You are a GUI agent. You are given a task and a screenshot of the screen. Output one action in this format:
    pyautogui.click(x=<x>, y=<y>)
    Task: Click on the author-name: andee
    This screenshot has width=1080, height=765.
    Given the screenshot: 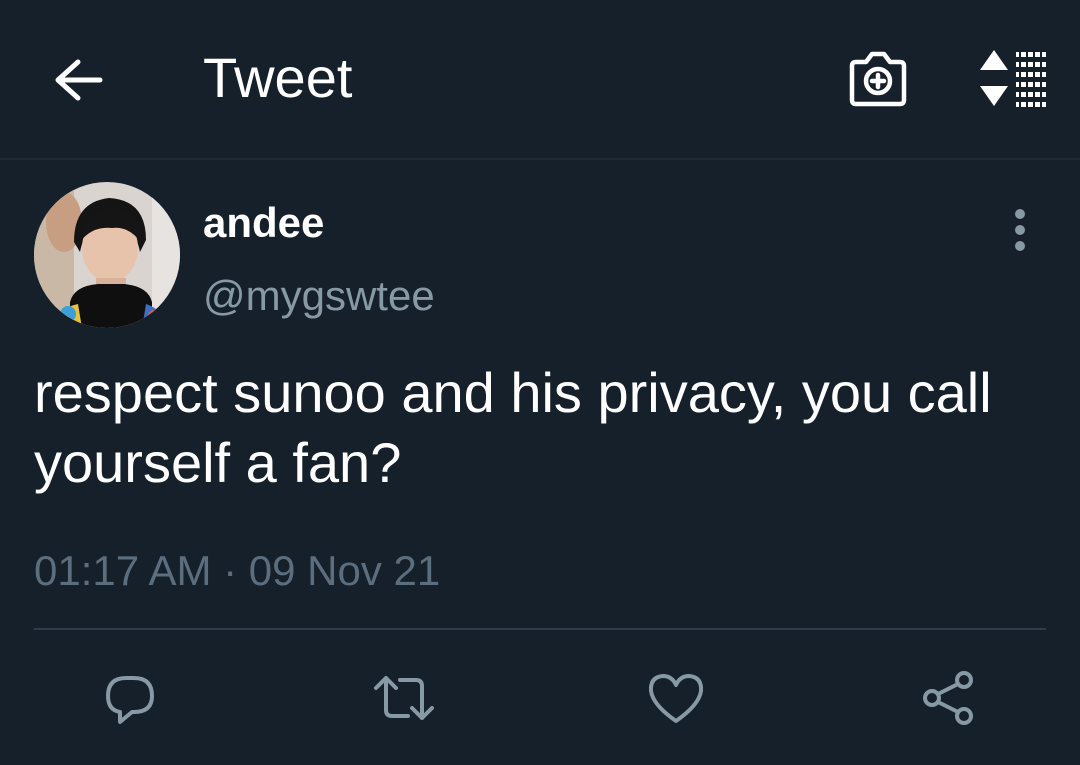 What is the action you would take?
    pyautogui.click(x=263, y=223)
    